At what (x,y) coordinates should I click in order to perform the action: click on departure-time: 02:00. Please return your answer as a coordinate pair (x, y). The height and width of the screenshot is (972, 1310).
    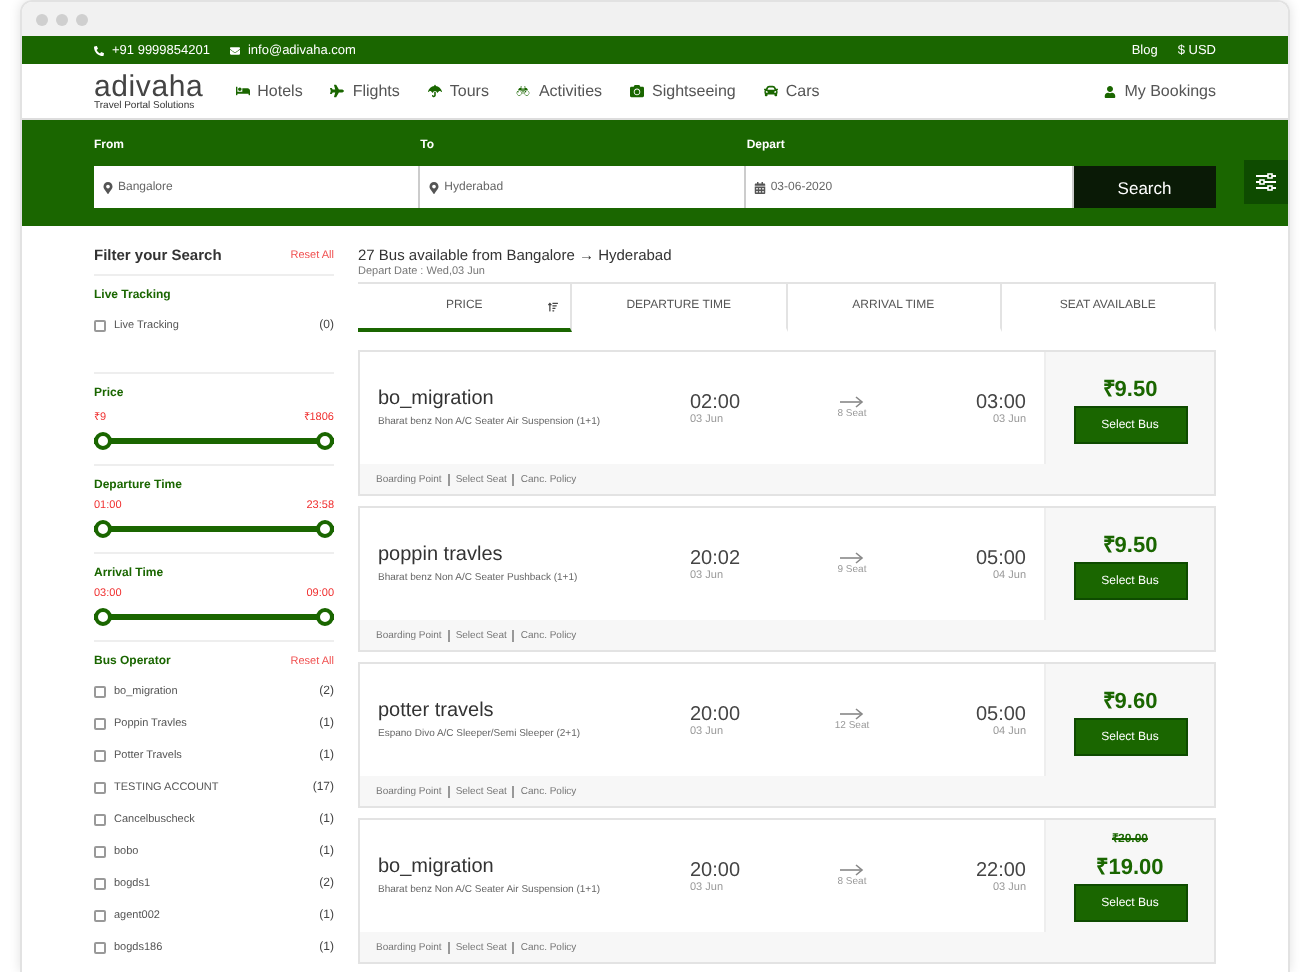
    Looking at the image, I should click on (715, 402).